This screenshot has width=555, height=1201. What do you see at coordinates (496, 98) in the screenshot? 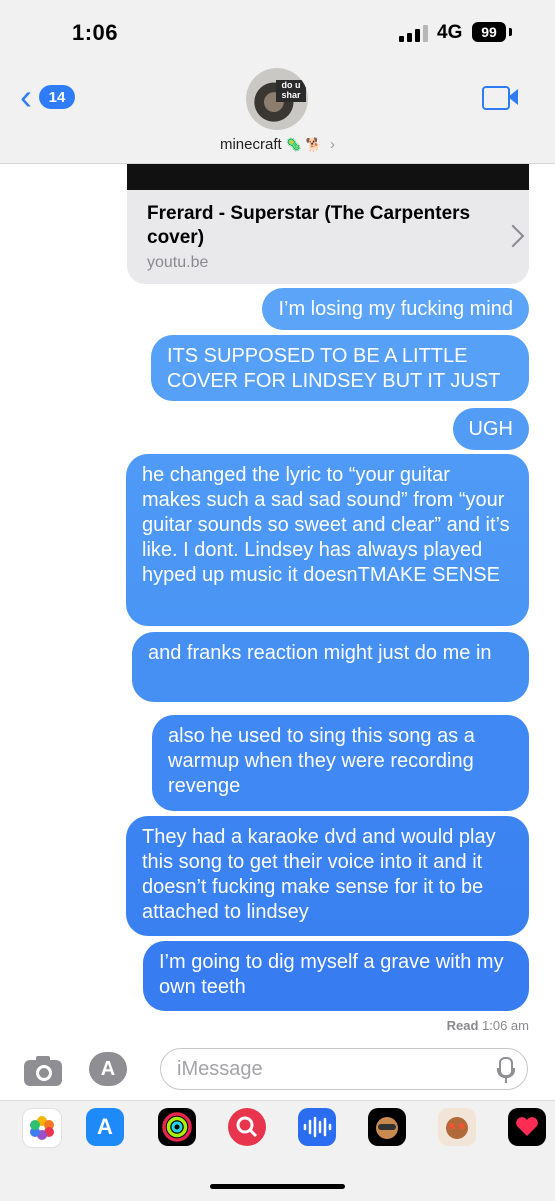
I see `video-camera-icon` at bounding box center [496, 98].